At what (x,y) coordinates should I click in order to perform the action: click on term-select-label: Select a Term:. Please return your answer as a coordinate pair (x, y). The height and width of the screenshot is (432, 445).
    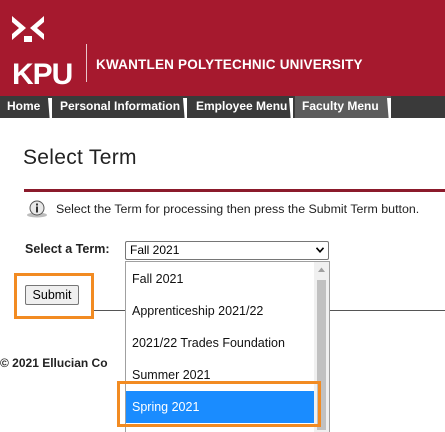
    Looking at the image, I should click on (67, 249).